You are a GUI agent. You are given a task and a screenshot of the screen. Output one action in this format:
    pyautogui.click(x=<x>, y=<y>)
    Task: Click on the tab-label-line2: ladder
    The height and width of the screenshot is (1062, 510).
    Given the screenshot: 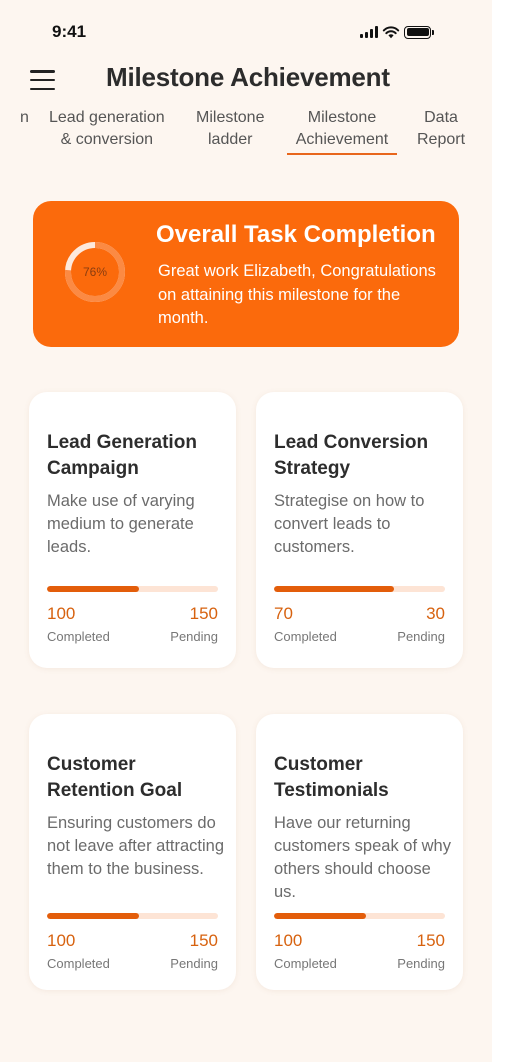 What is the action you would take?
    pyautogui.click(x=230, y=139)
    